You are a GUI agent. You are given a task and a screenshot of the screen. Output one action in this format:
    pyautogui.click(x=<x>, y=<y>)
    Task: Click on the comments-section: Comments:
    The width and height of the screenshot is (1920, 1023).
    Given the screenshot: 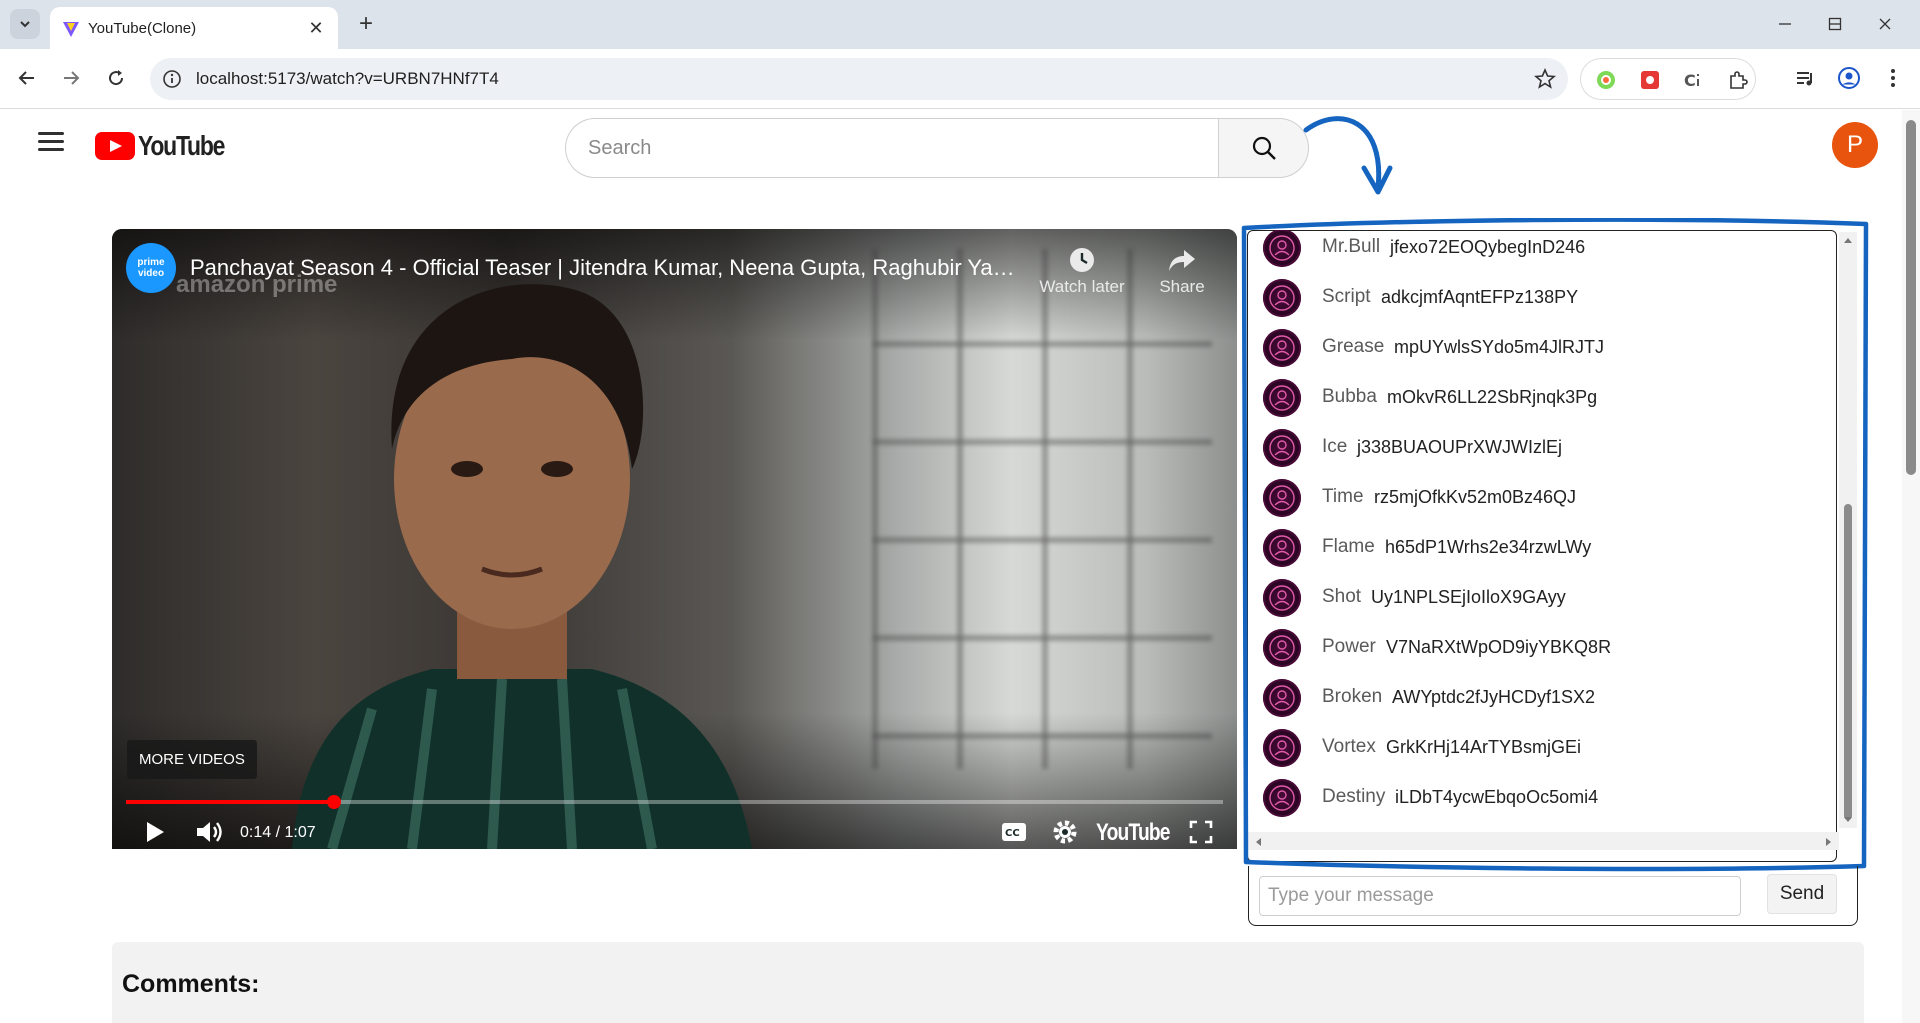 What is the action you would take?
    pyautogui.click(x=988, y=982)
    